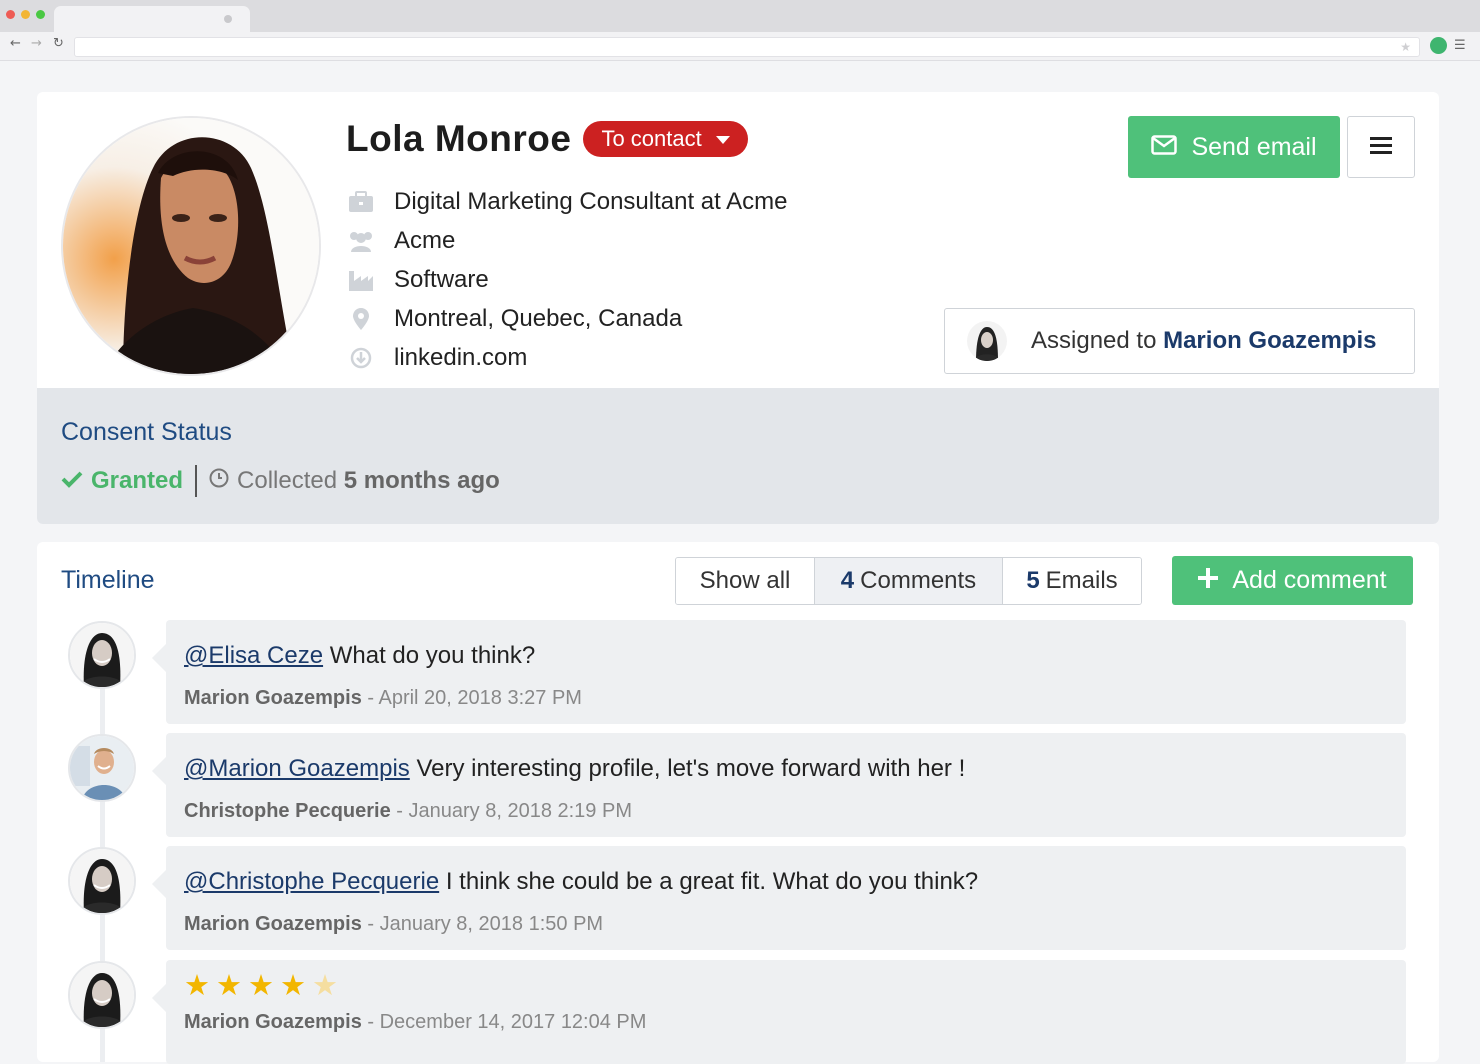  Describe the element at coordinates (1094, 340) in the screenshot. I see `assigned-prefix: Assigned to` at that location.